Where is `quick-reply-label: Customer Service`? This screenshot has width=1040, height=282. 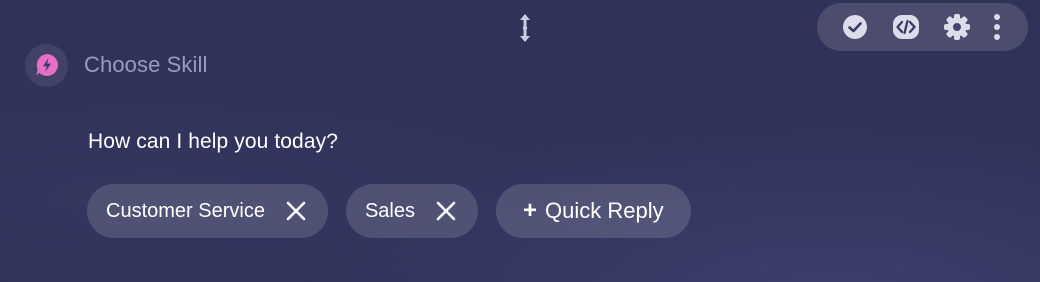
quick-reply-label: Customer Service is located at coordinates (185, 210).